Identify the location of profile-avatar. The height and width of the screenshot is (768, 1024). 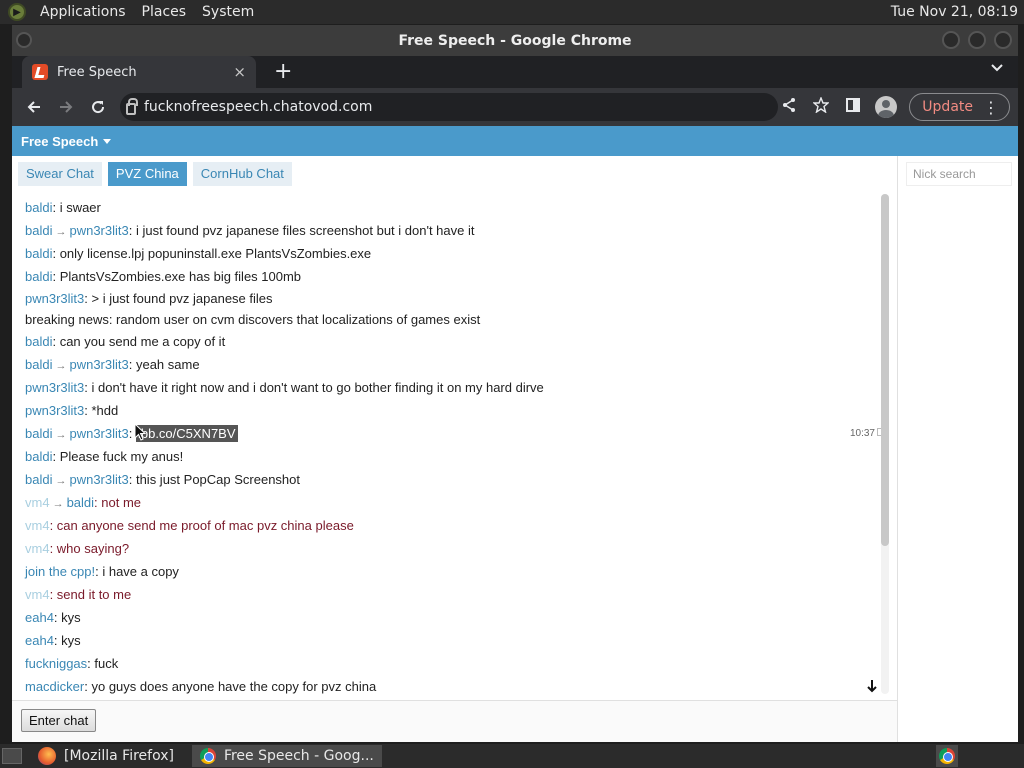
(886, 107).